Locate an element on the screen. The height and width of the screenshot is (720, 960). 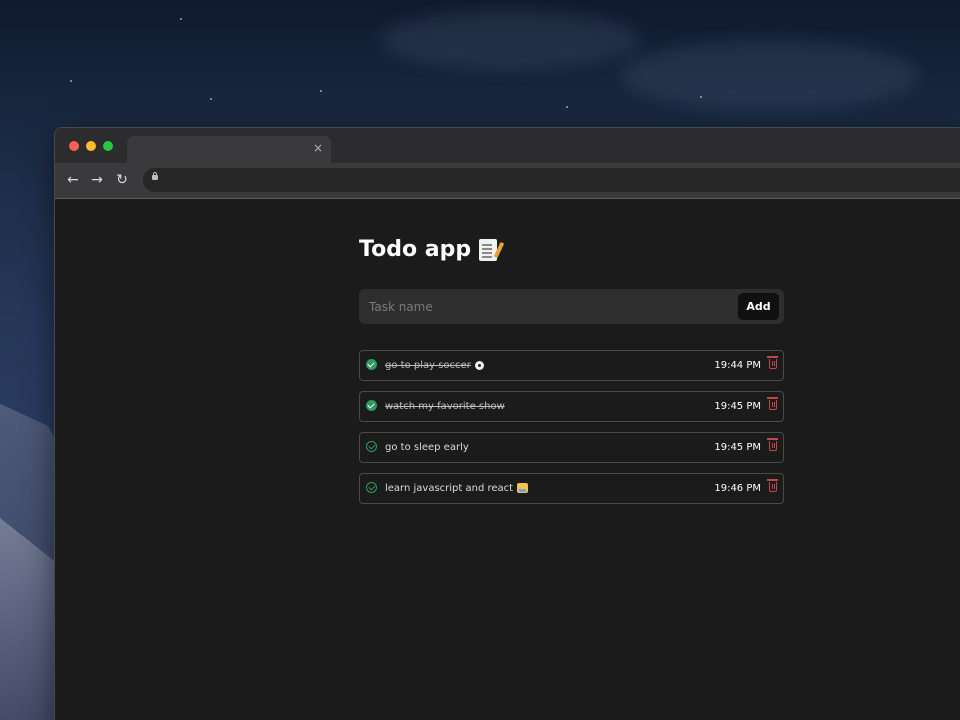
tab-close-icon: × is located at coordinates (318, 148).